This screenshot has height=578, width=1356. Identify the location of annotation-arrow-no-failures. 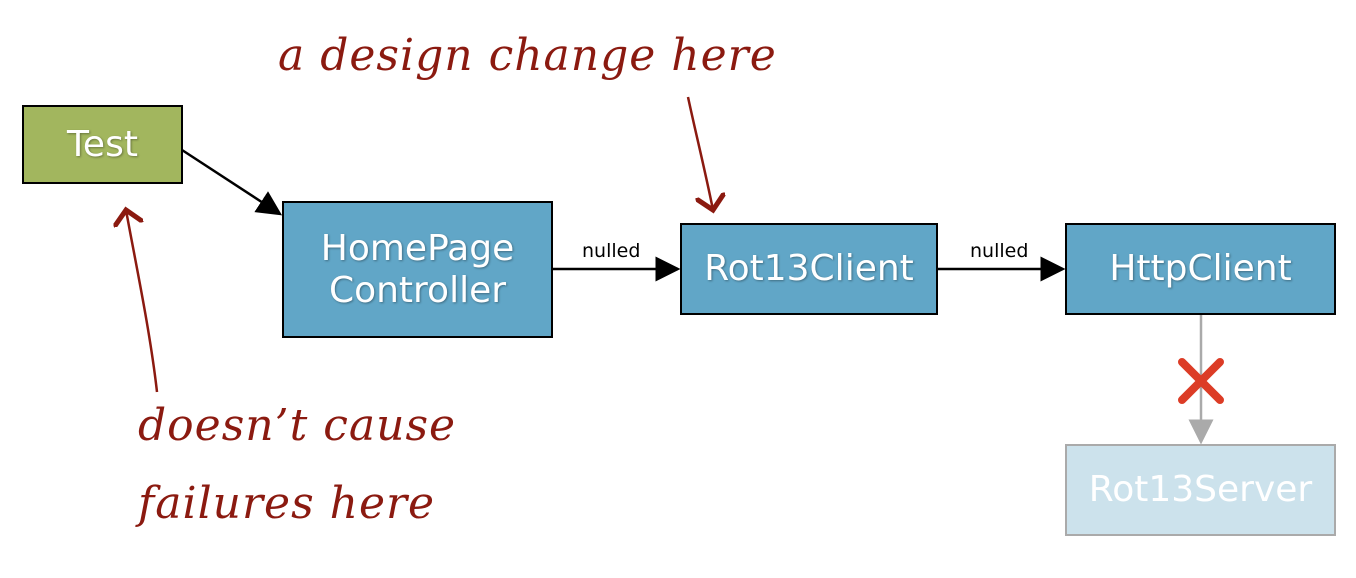
(142, 301).